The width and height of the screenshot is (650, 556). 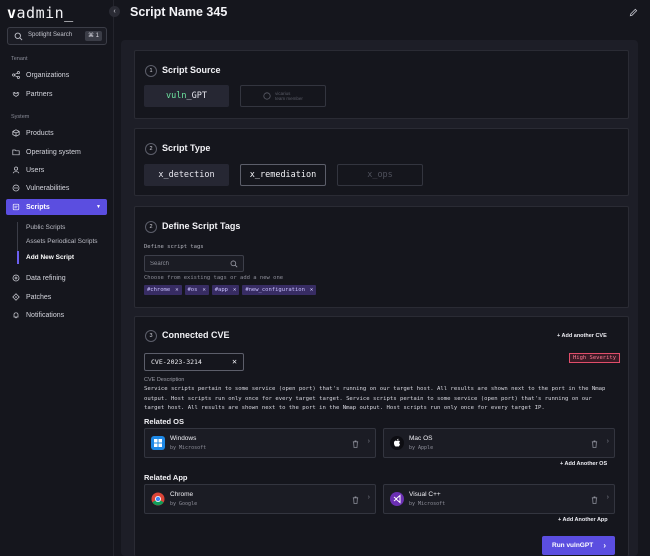 I want to click on sidebar-collapse-button: ‹, so click(x=114, y=11).